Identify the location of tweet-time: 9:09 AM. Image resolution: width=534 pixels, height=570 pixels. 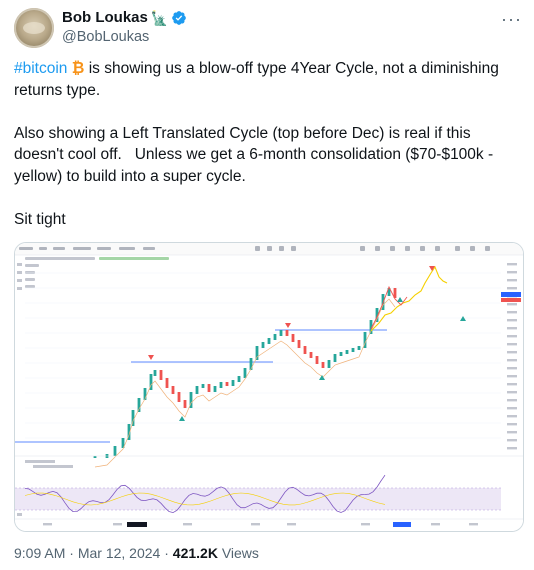
(39, 553).